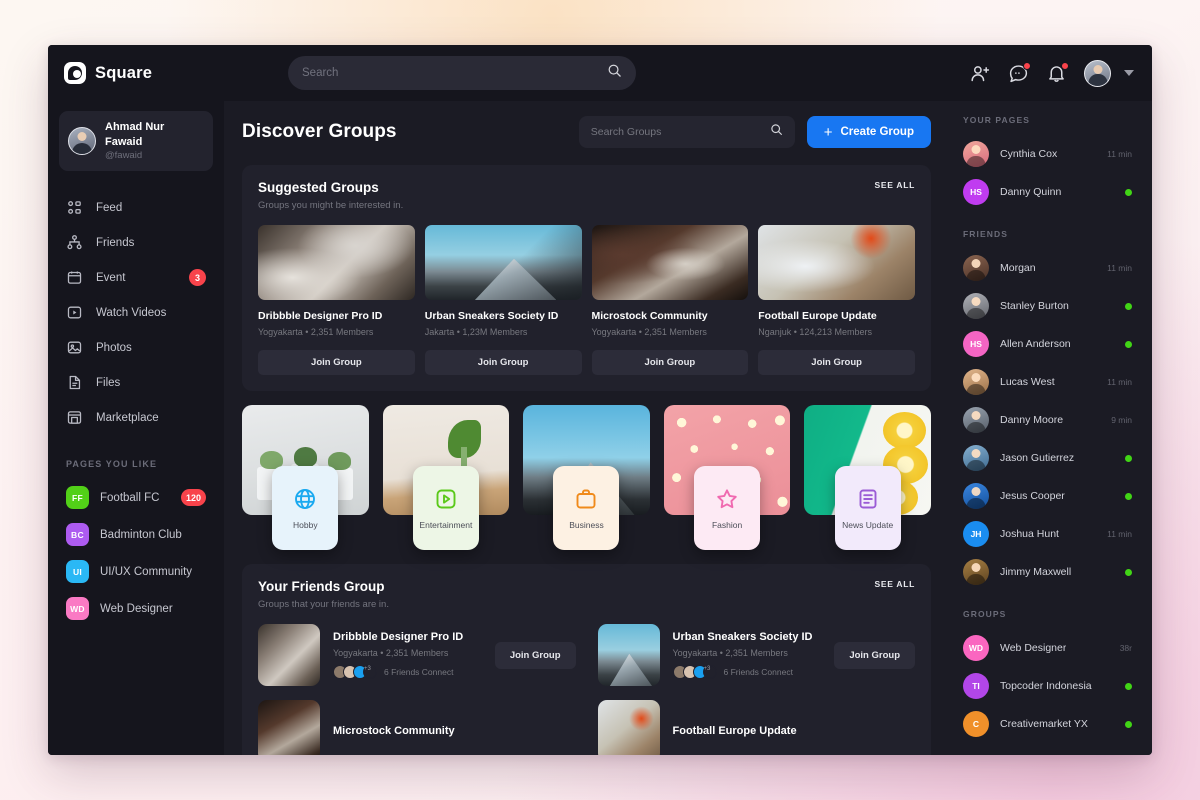  I want to click on create-group-button: + Create Group, so click(868, 132).